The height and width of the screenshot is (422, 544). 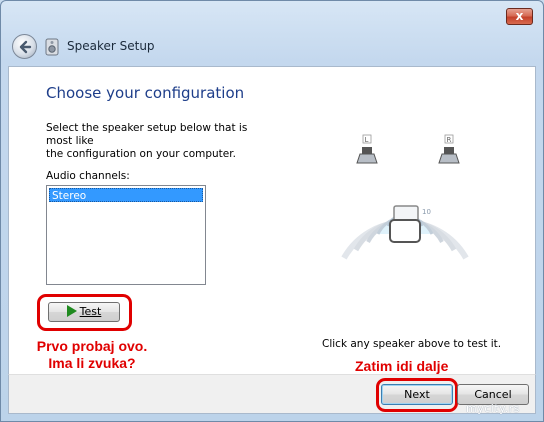 I want to click on watermark: mycity.rs, so click(x=493, y=408).